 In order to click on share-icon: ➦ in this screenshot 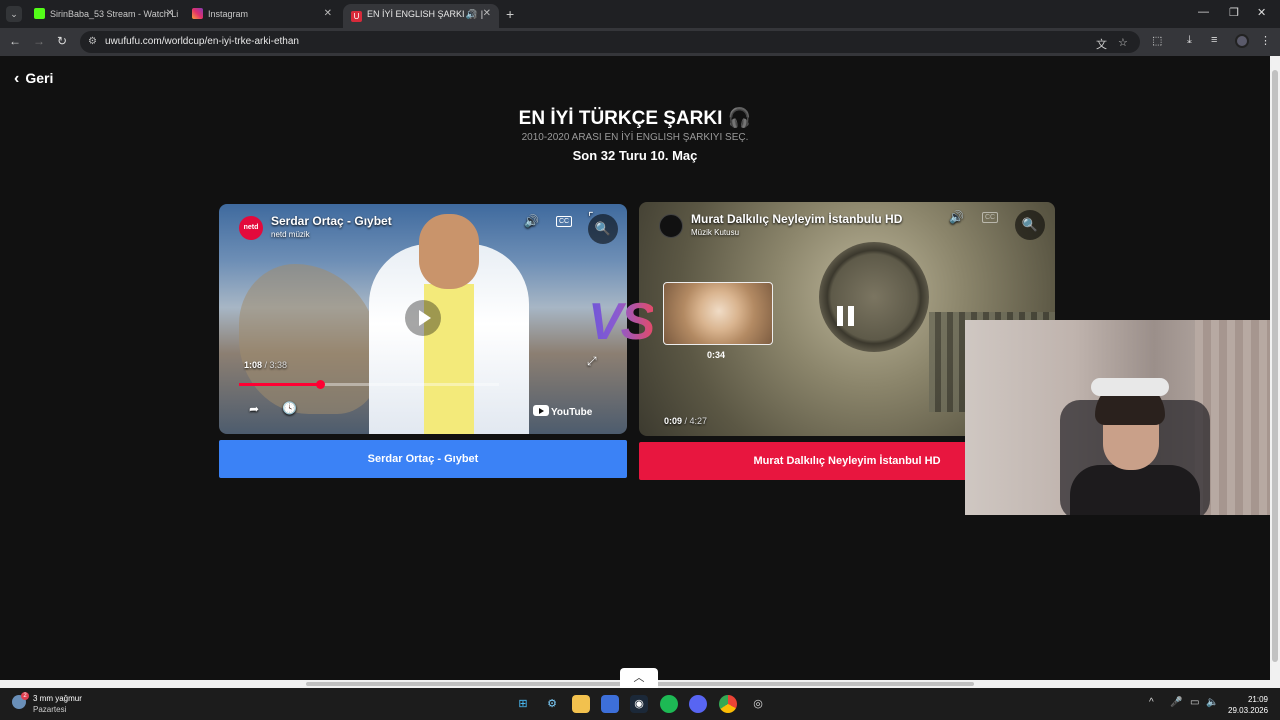, I will do `click(254, 409)`.